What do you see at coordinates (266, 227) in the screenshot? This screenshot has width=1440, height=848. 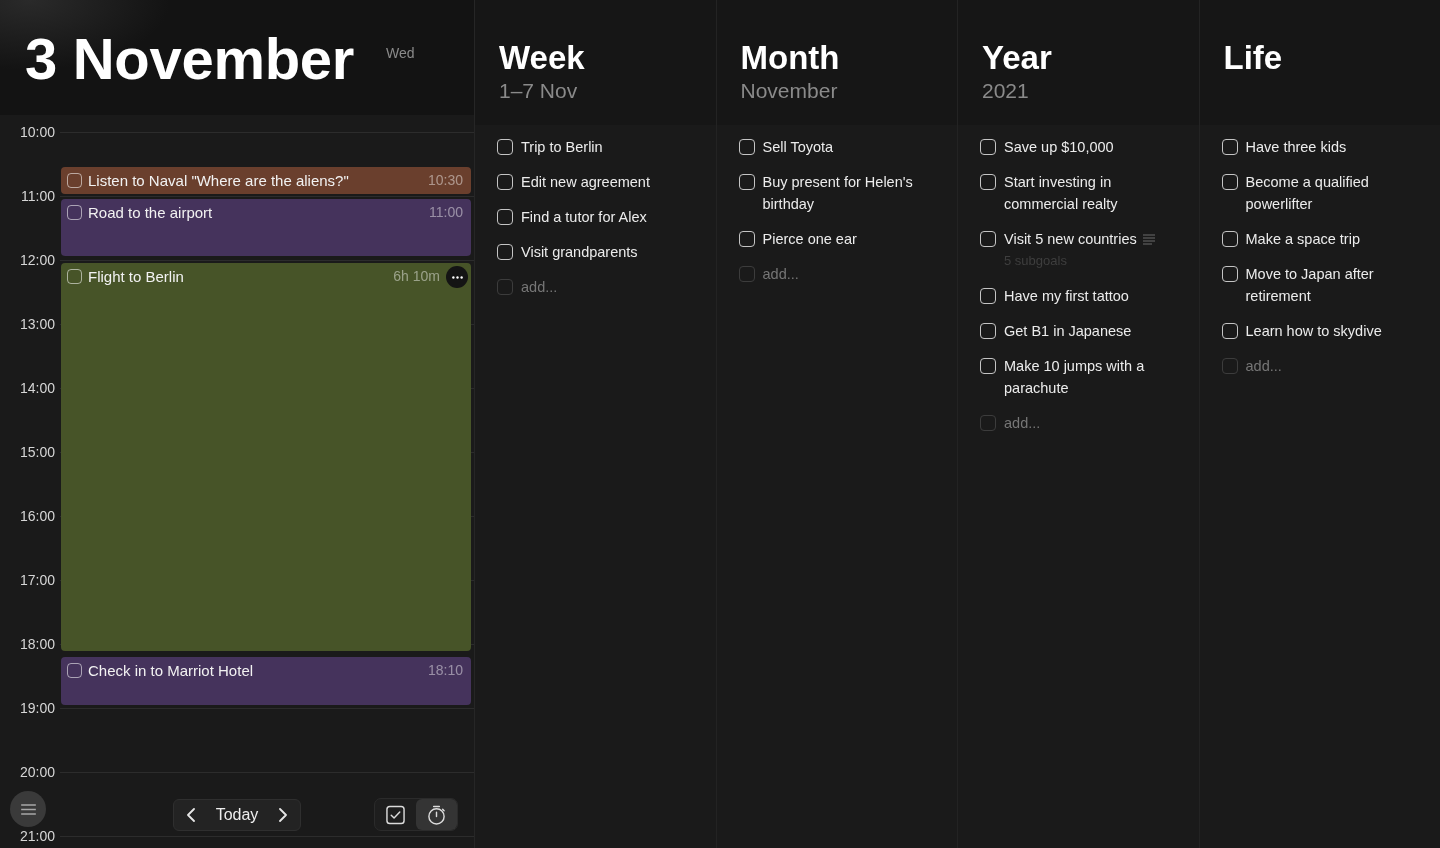 I see `event-block: Road to the airport 11:00` at bounding box center [266, 227].